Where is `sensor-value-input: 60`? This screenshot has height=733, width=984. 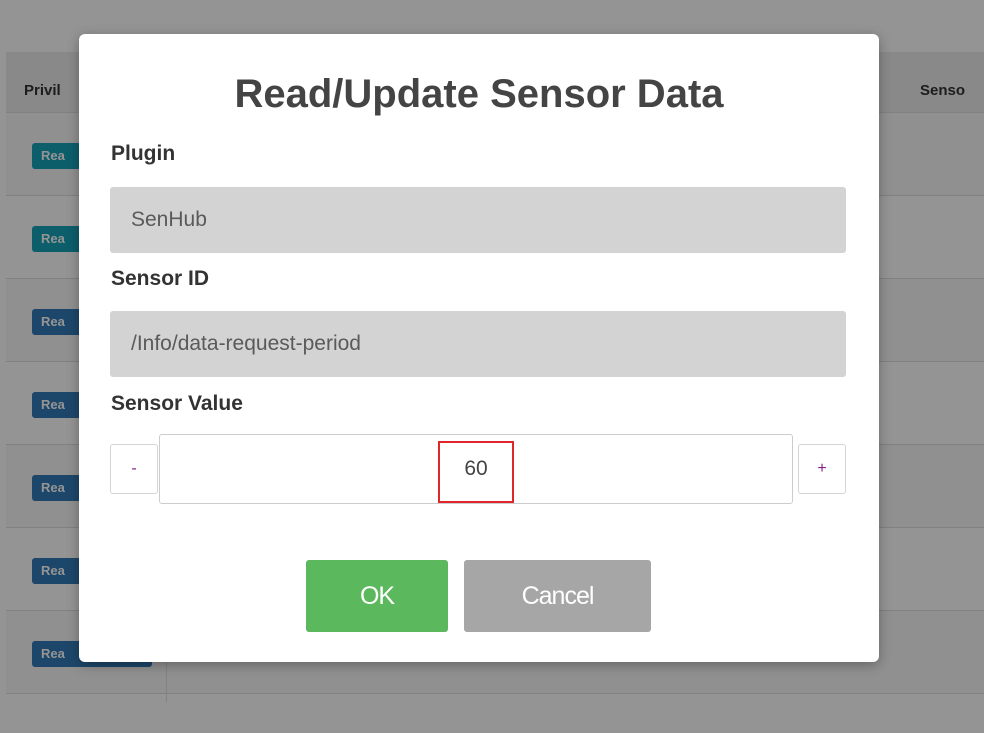
sensor-value-input: 60 is located at coordinates (476, 469).